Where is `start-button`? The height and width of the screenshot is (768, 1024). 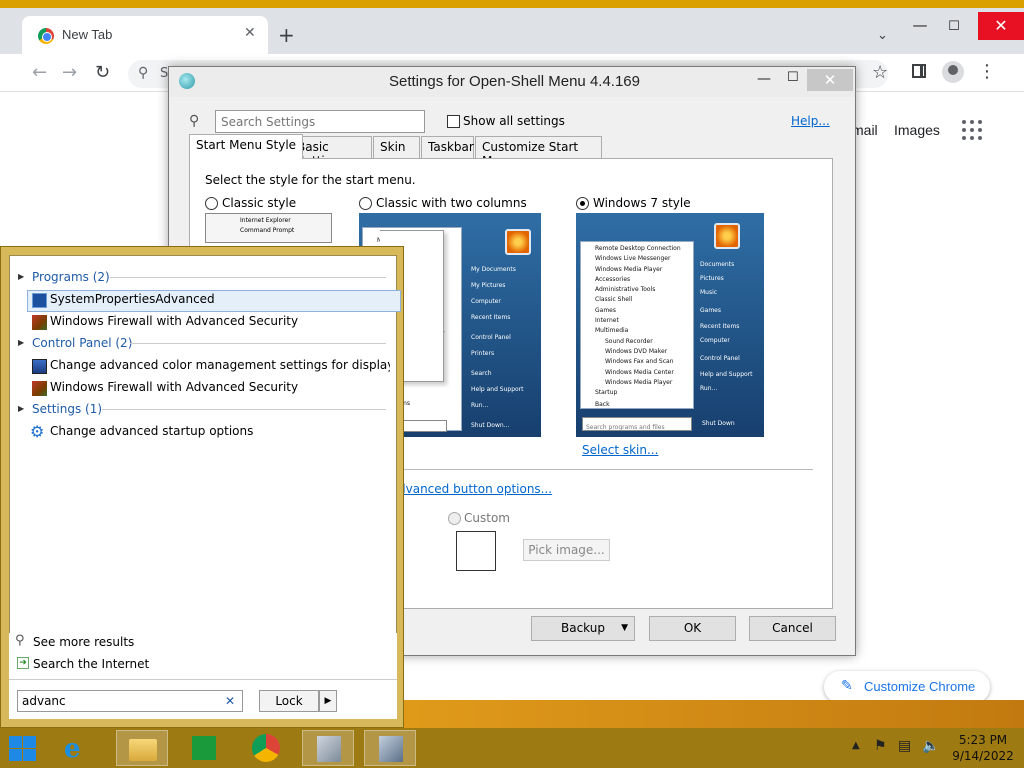 start-button is located at coordinates (23, 748).